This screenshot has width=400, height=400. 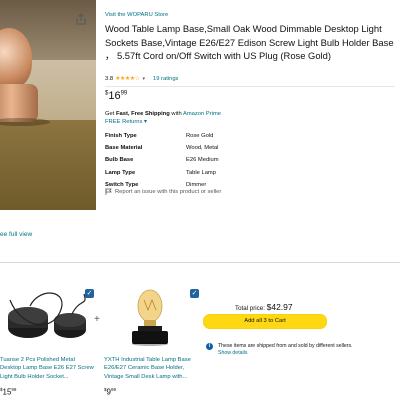 I want to click on spec-row: Base Material Wood, Metal, so click(x=205, y=148).